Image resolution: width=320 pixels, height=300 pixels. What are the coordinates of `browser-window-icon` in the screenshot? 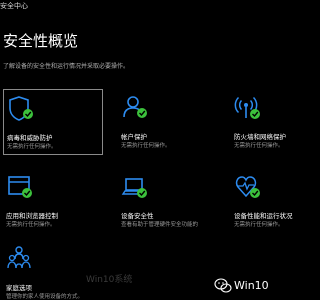 It's located at (21, 187).